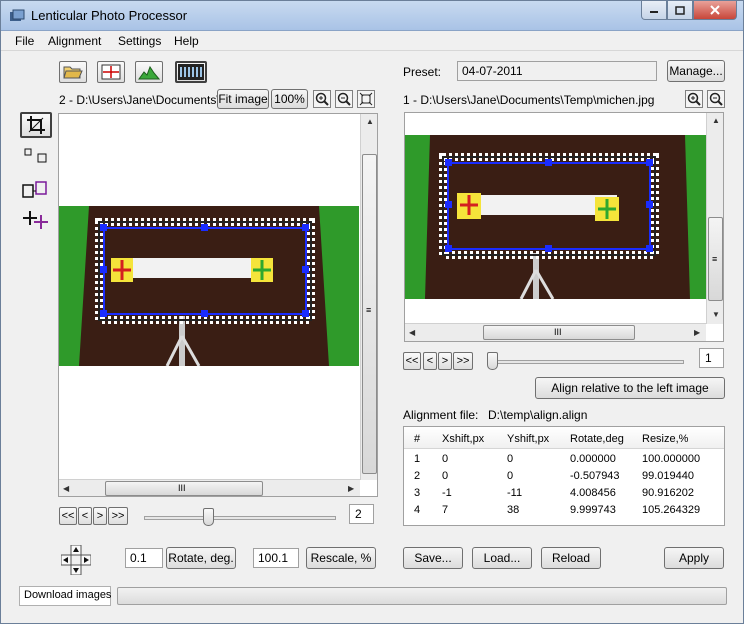  What do you see at coordinates (417, 493) in the screenshot?
I see `cell-index: 3` at bounding box center [417, 493].